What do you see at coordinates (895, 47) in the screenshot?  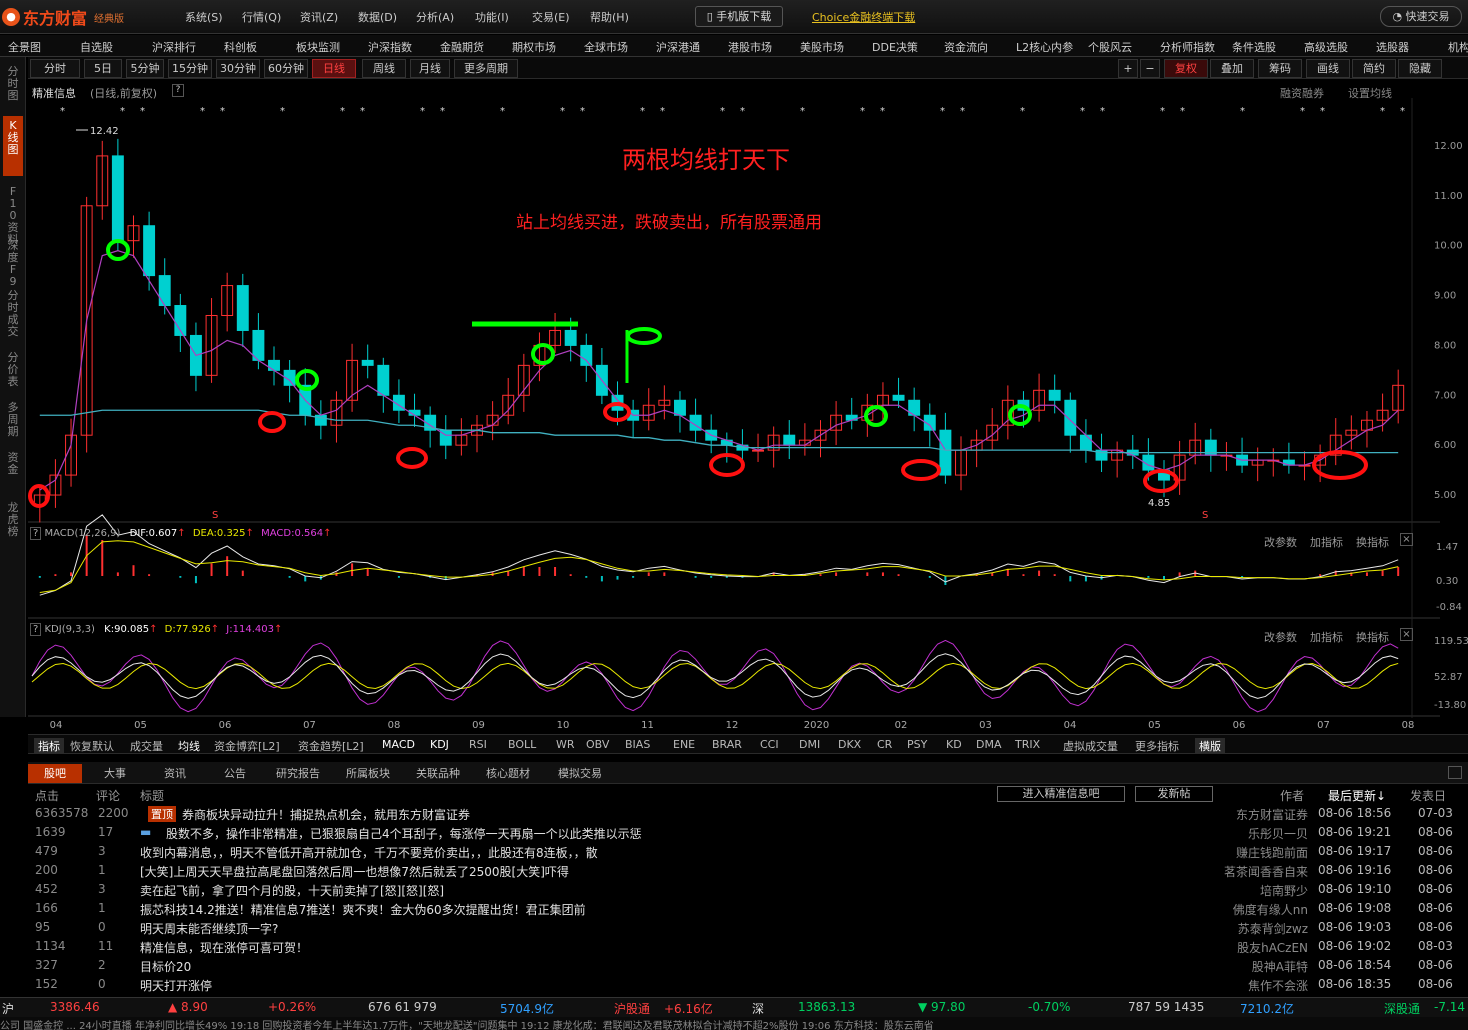 I see `nav-item: DDE决策` at bounding box center [895, 47].